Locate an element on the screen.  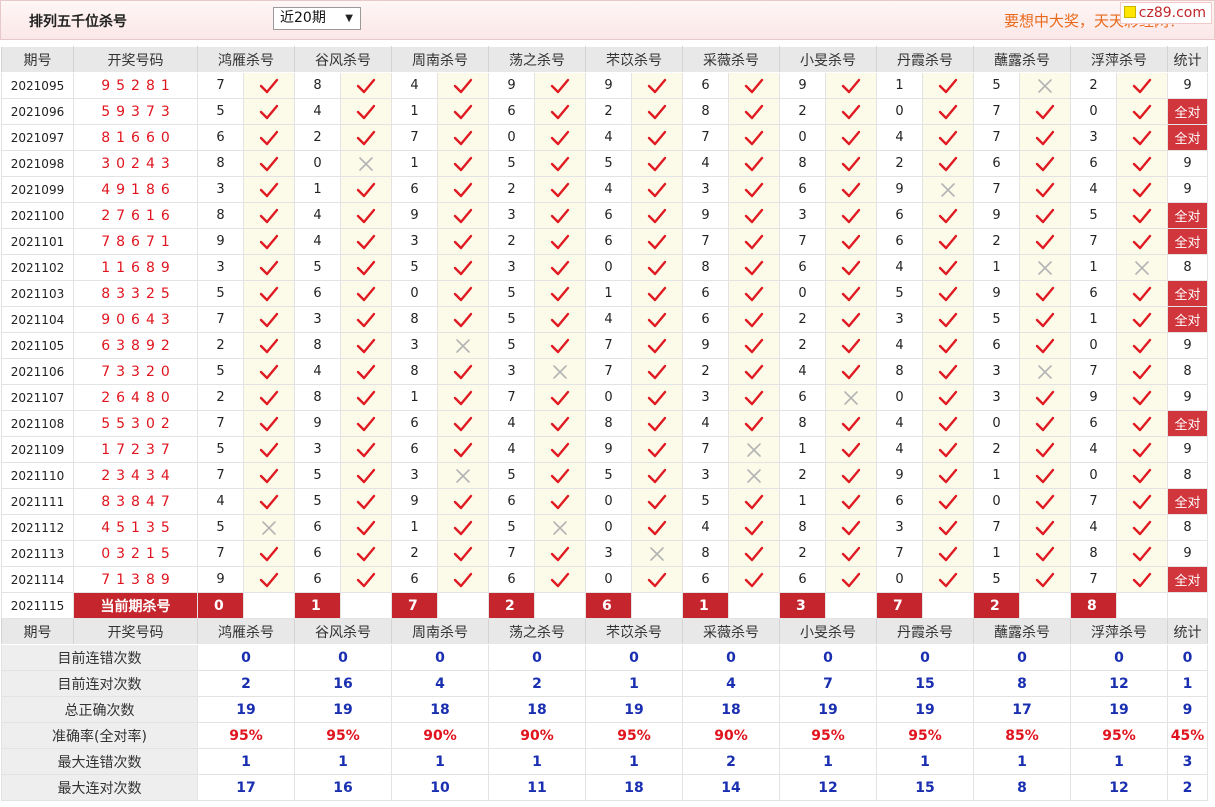
site-logo: cz89.com is located at coordinates (1165, 13).